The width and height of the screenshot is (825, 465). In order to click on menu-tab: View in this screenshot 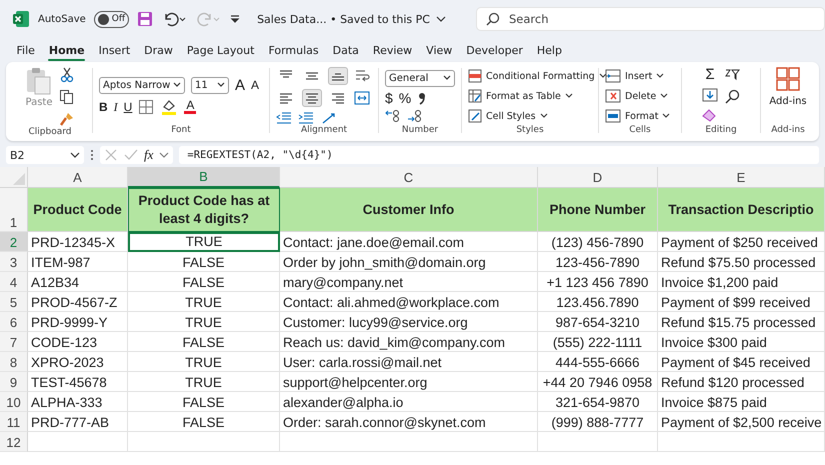, I will do `click(439, 50)`.